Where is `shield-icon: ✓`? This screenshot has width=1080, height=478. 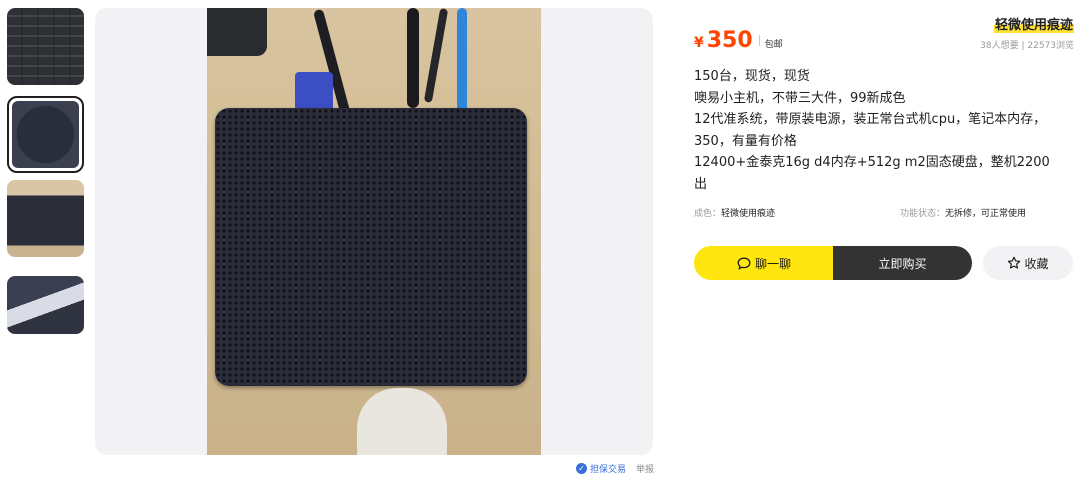
shield-icon: ✓ is located at coordinates (581, 468).